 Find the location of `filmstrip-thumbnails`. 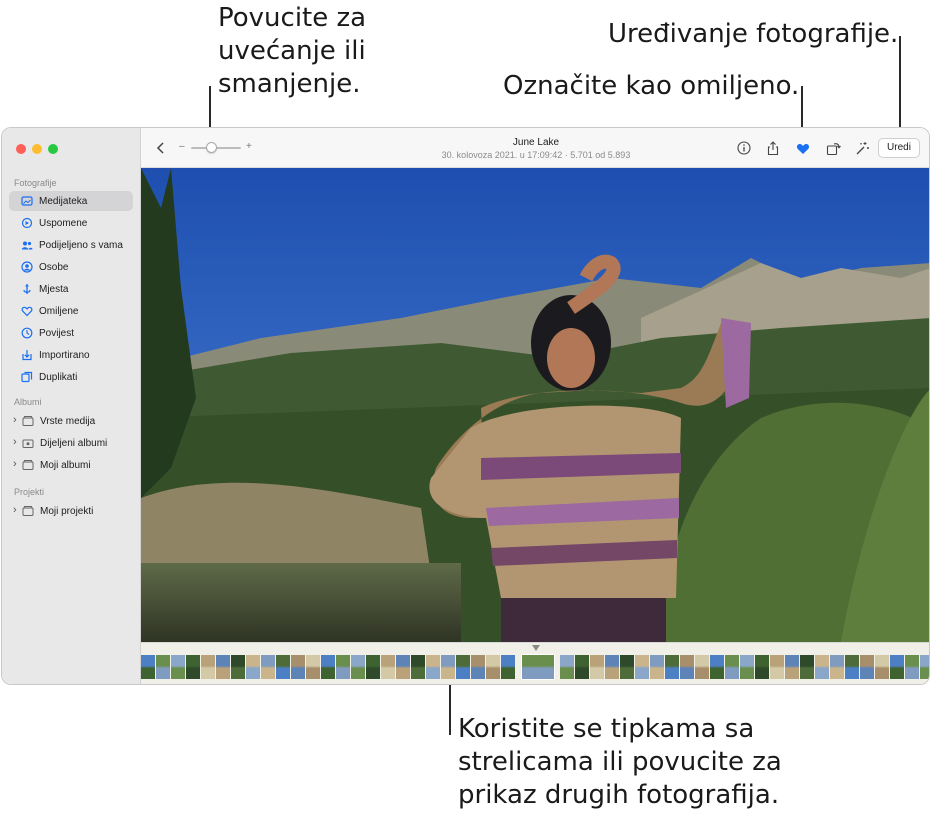

filmstrip-thumbnails is located at coordinates (535, 667).